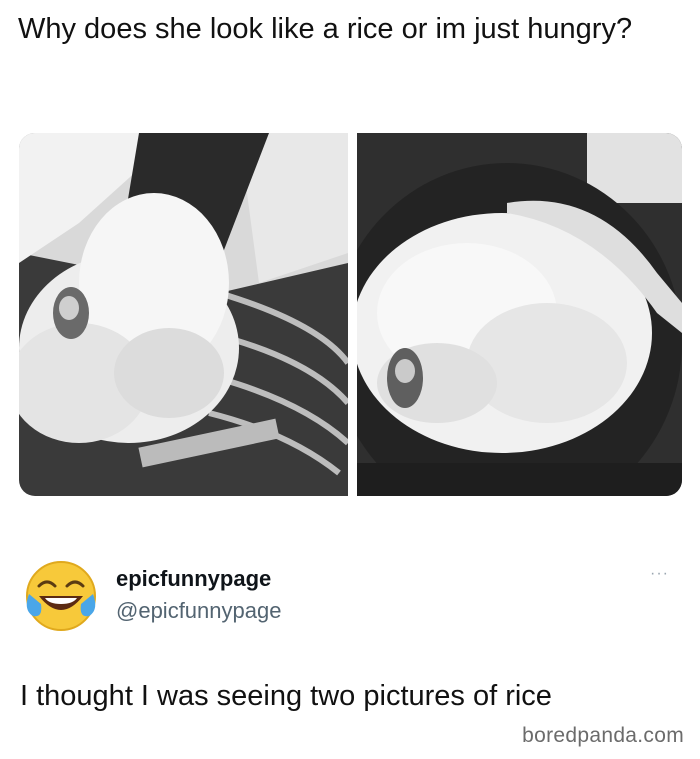  I want to click on display-name: epicfunnypage, so click(193, 579).